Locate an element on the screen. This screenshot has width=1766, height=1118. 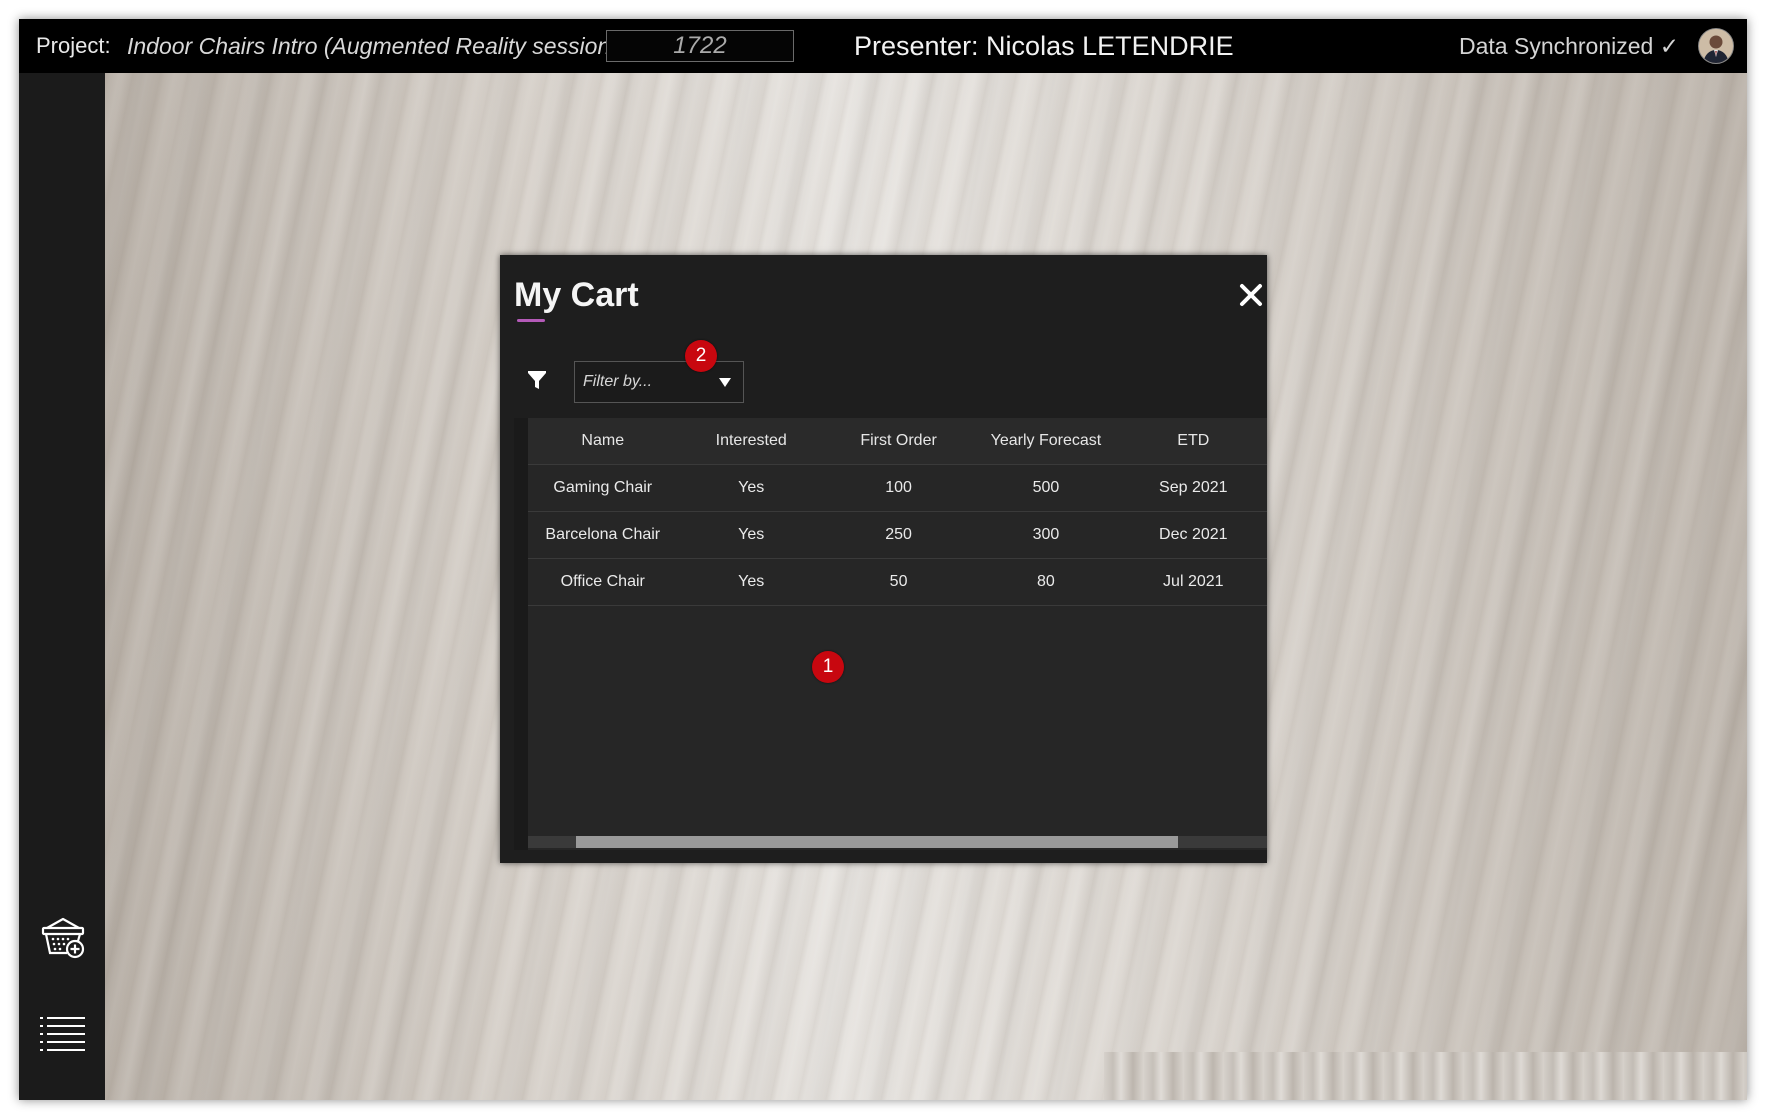
user-photo-icon is located at coordinates (1716, 46).